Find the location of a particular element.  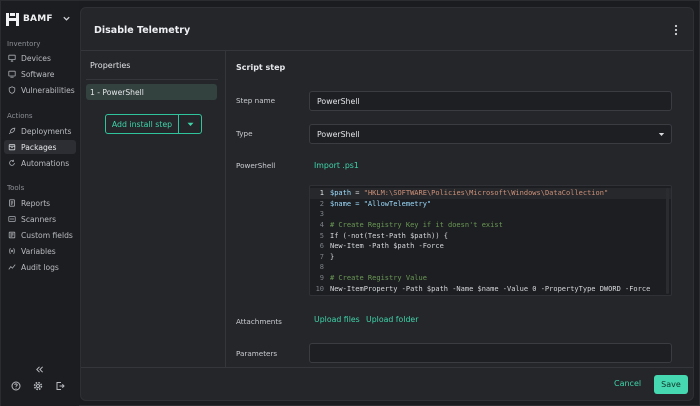

code-line: 5 If (-not(Test-Path $path)) { is located at coordinates (384, 235).